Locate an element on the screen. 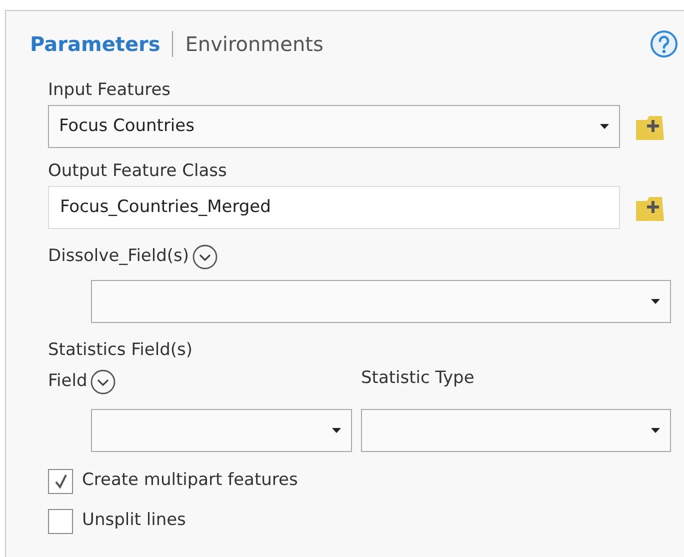  checkmark-icon is located at coordinates (61, 481).